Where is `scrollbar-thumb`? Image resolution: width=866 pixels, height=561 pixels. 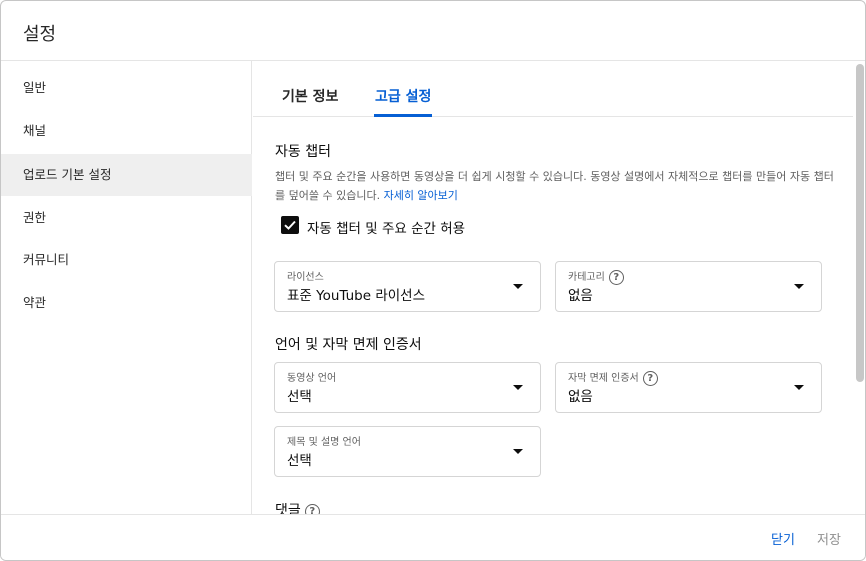
scrollbar-thumb is located at coordinates (860, 223).